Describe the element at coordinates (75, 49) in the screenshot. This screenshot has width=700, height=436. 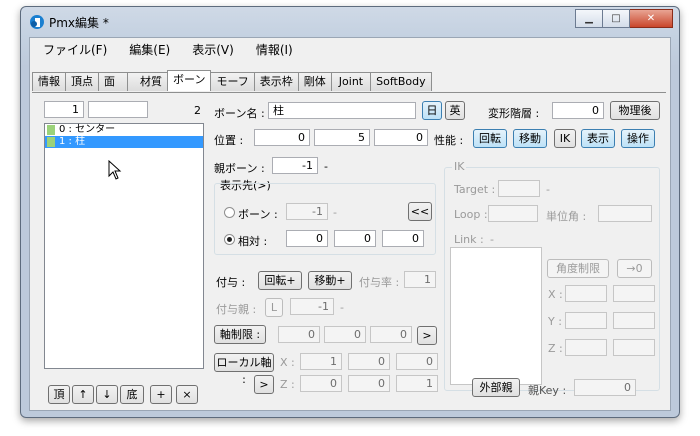
I see `menu-file: ファイル(F)` at that location.